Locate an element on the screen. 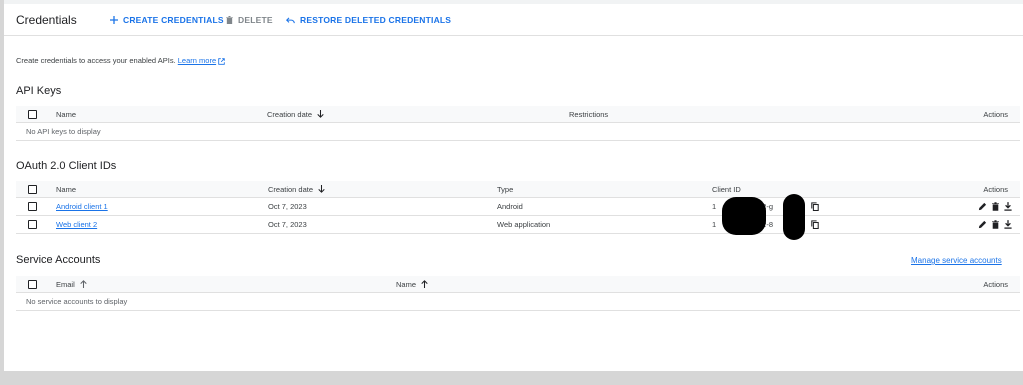  column-header-email: Email is located at coordinates (71, 284).